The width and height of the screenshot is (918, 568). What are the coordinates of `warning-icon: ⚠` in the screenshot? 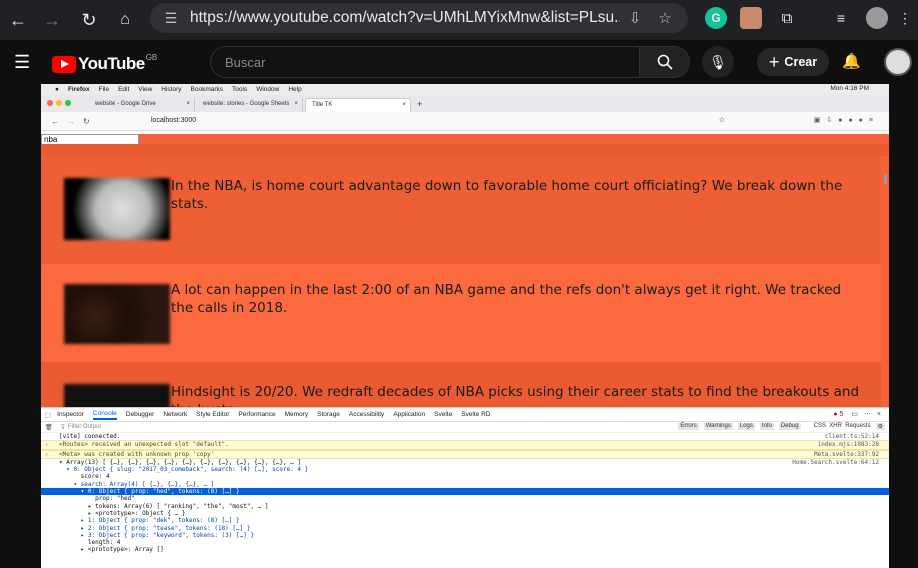 It's located at (47, 454).